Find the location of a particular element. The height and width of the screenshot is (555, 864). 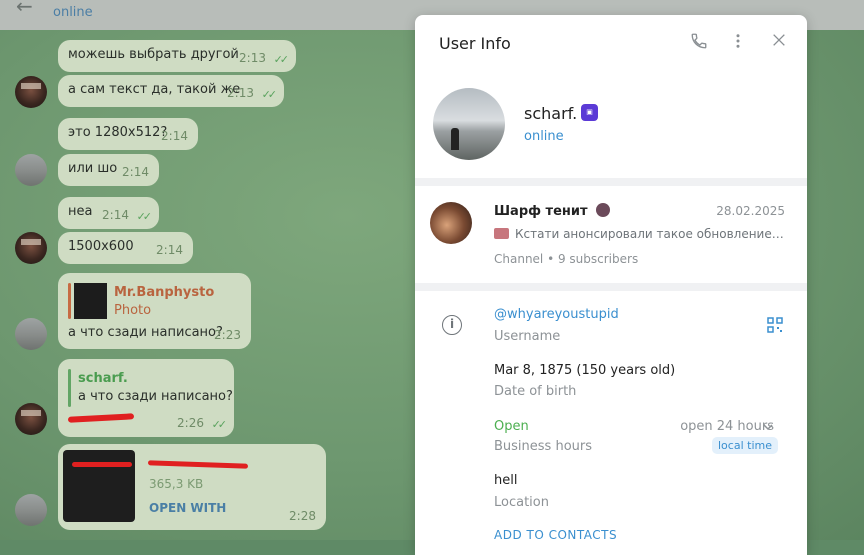

hours-dropdown-text: open 24 hours is located at coordinates (727, 426).